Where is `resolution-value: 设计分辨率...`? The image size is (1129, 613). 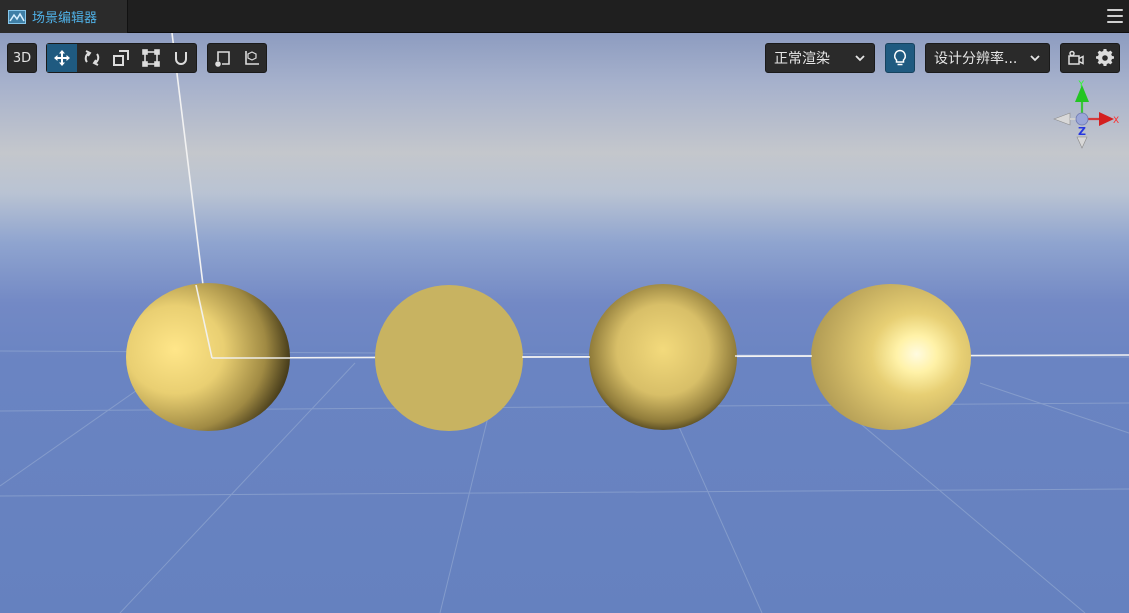
resolution-value: 设计分辨率... is located at coordinates (976, 59).